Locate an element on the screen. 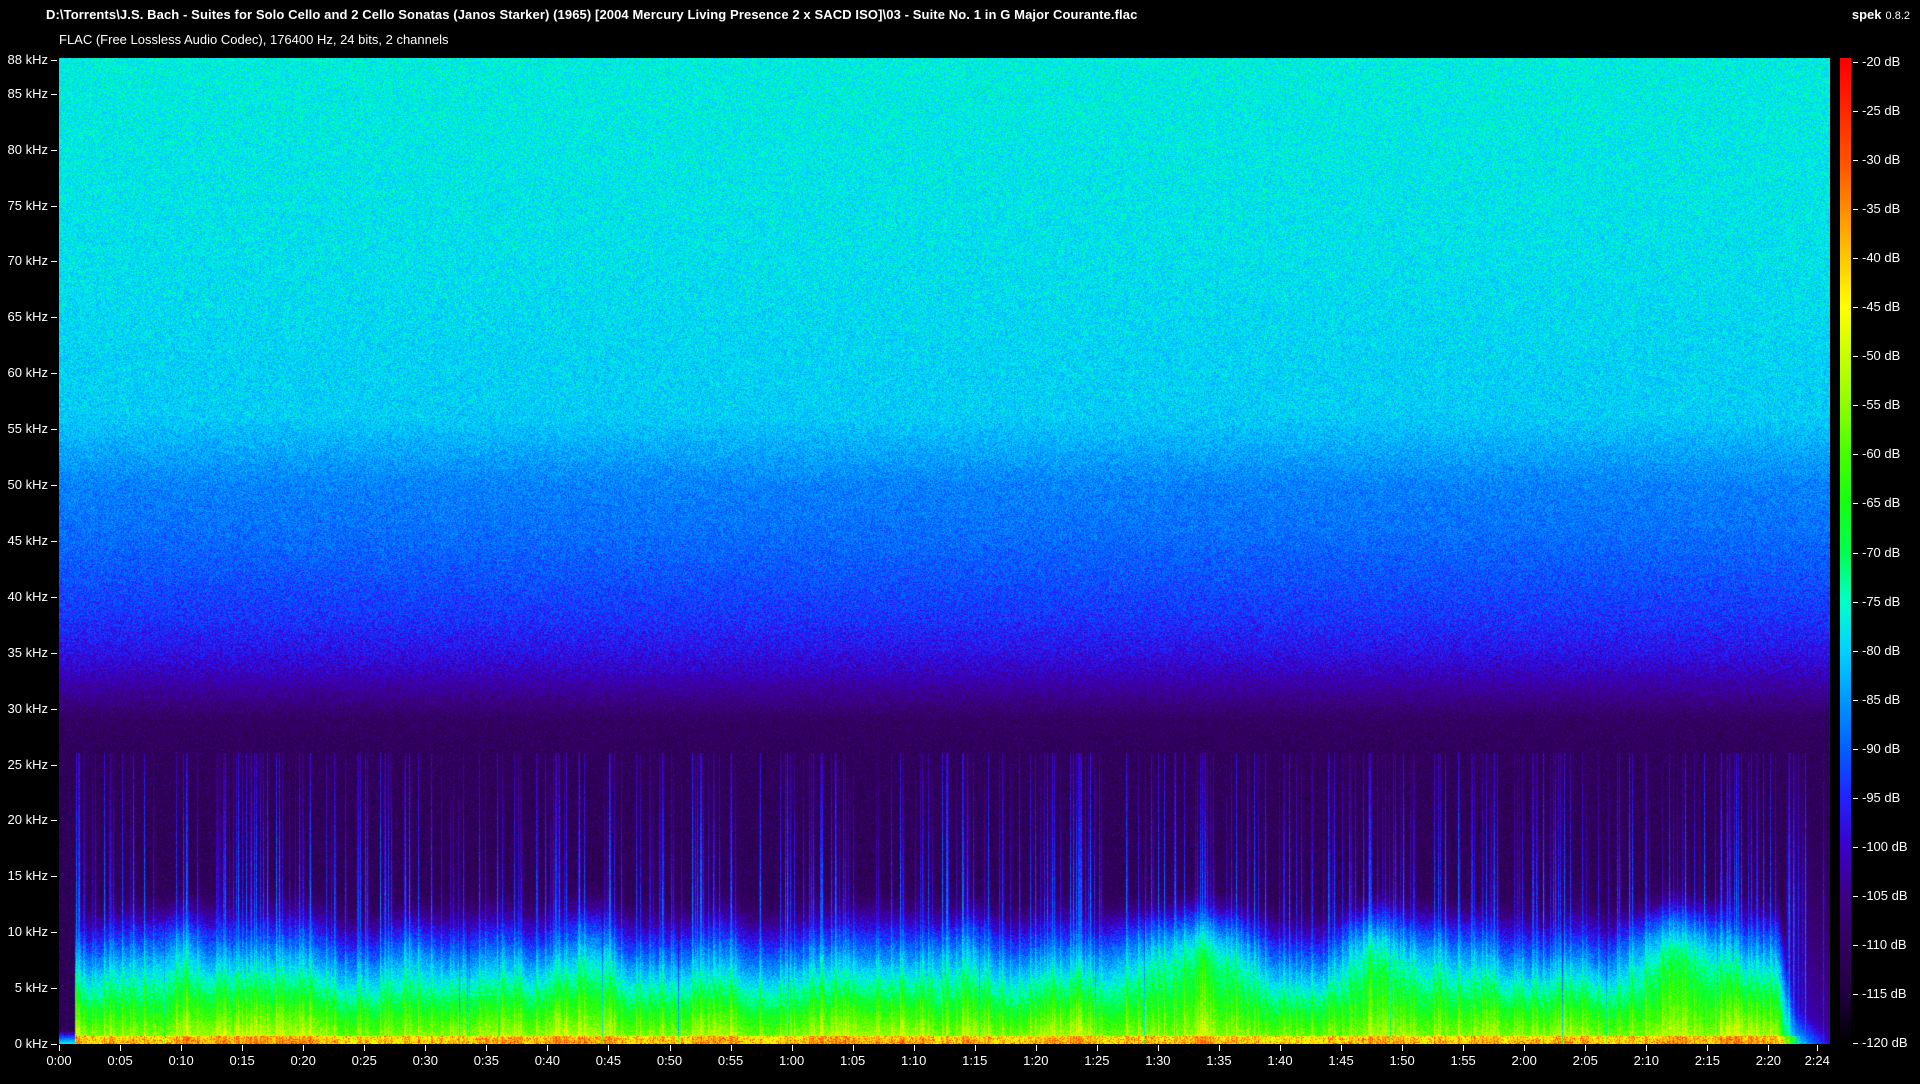 This screenshot has width=1920, height=1084. db-tick-label: -55 dB is located at coordinates (1881, 405).